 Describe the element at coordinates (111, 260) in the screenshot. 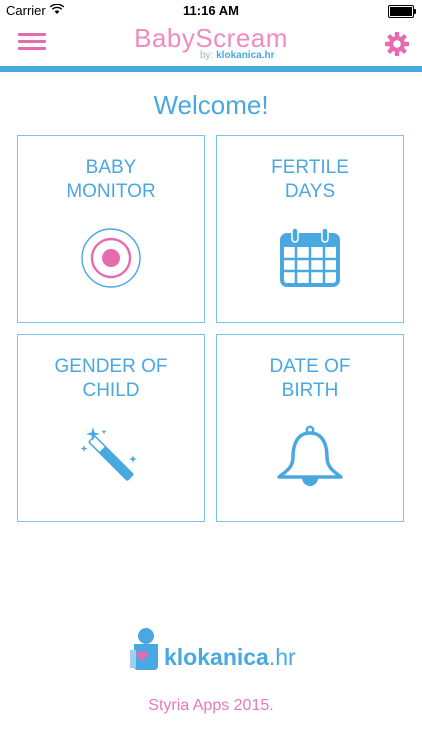

I see `record-icon` at that location.